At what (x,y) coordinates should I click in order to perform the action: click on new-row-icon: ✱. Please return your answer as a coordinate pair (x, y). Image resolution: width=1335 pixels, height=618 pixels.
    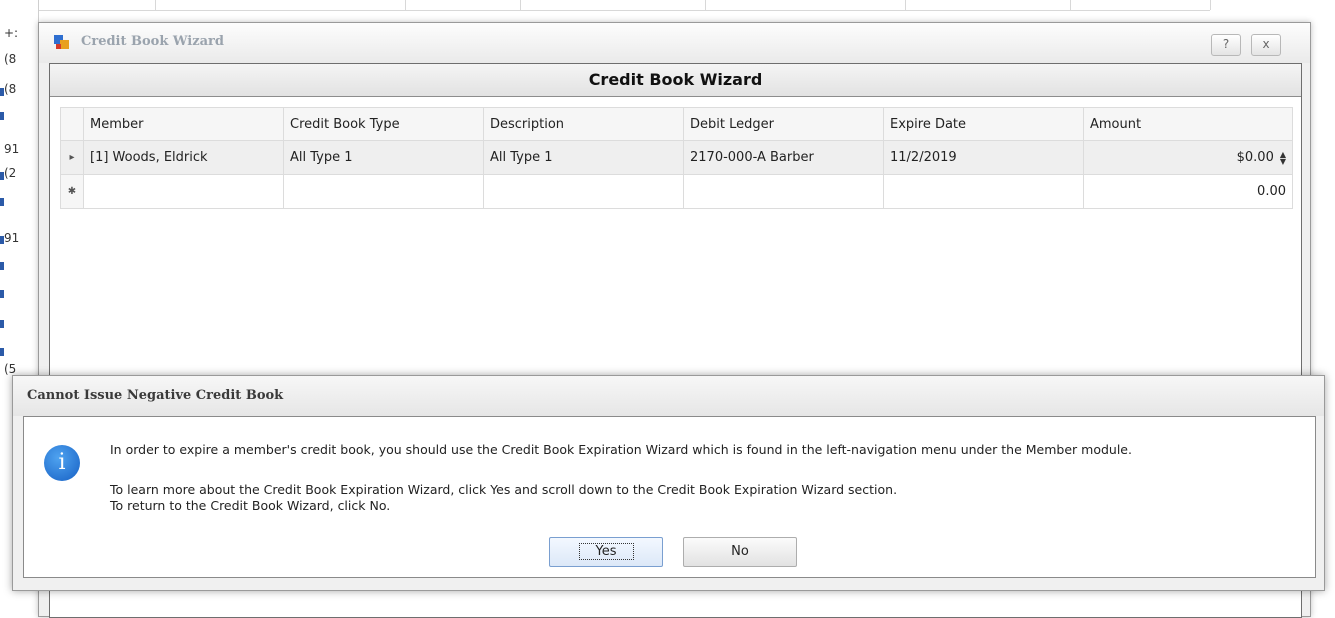
    Looking at the image, I should click on (72, 191).